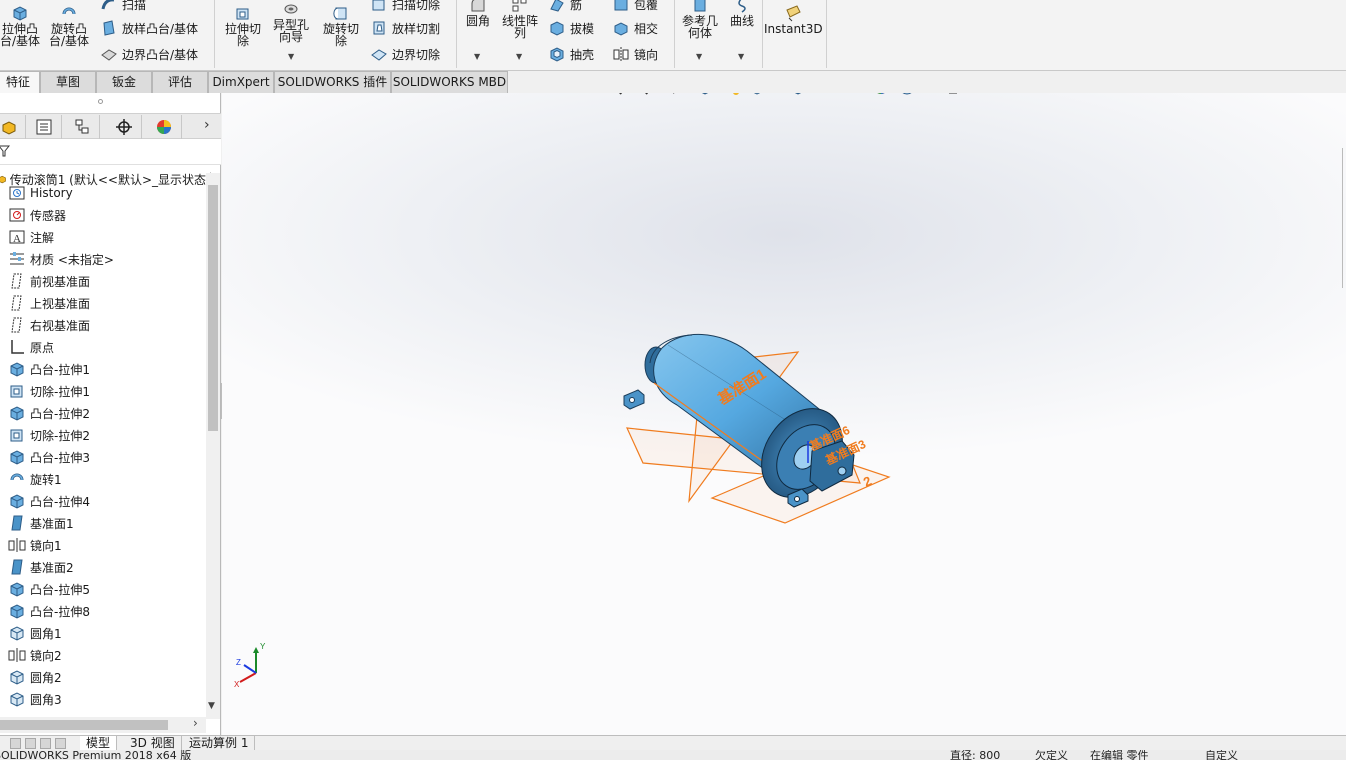  What do you see at coordinates (752, 438) in the screenshot?
I see `drive-drum-model: 基准面1 基准面6 基准面3 2` at bounding box center [752, 438].